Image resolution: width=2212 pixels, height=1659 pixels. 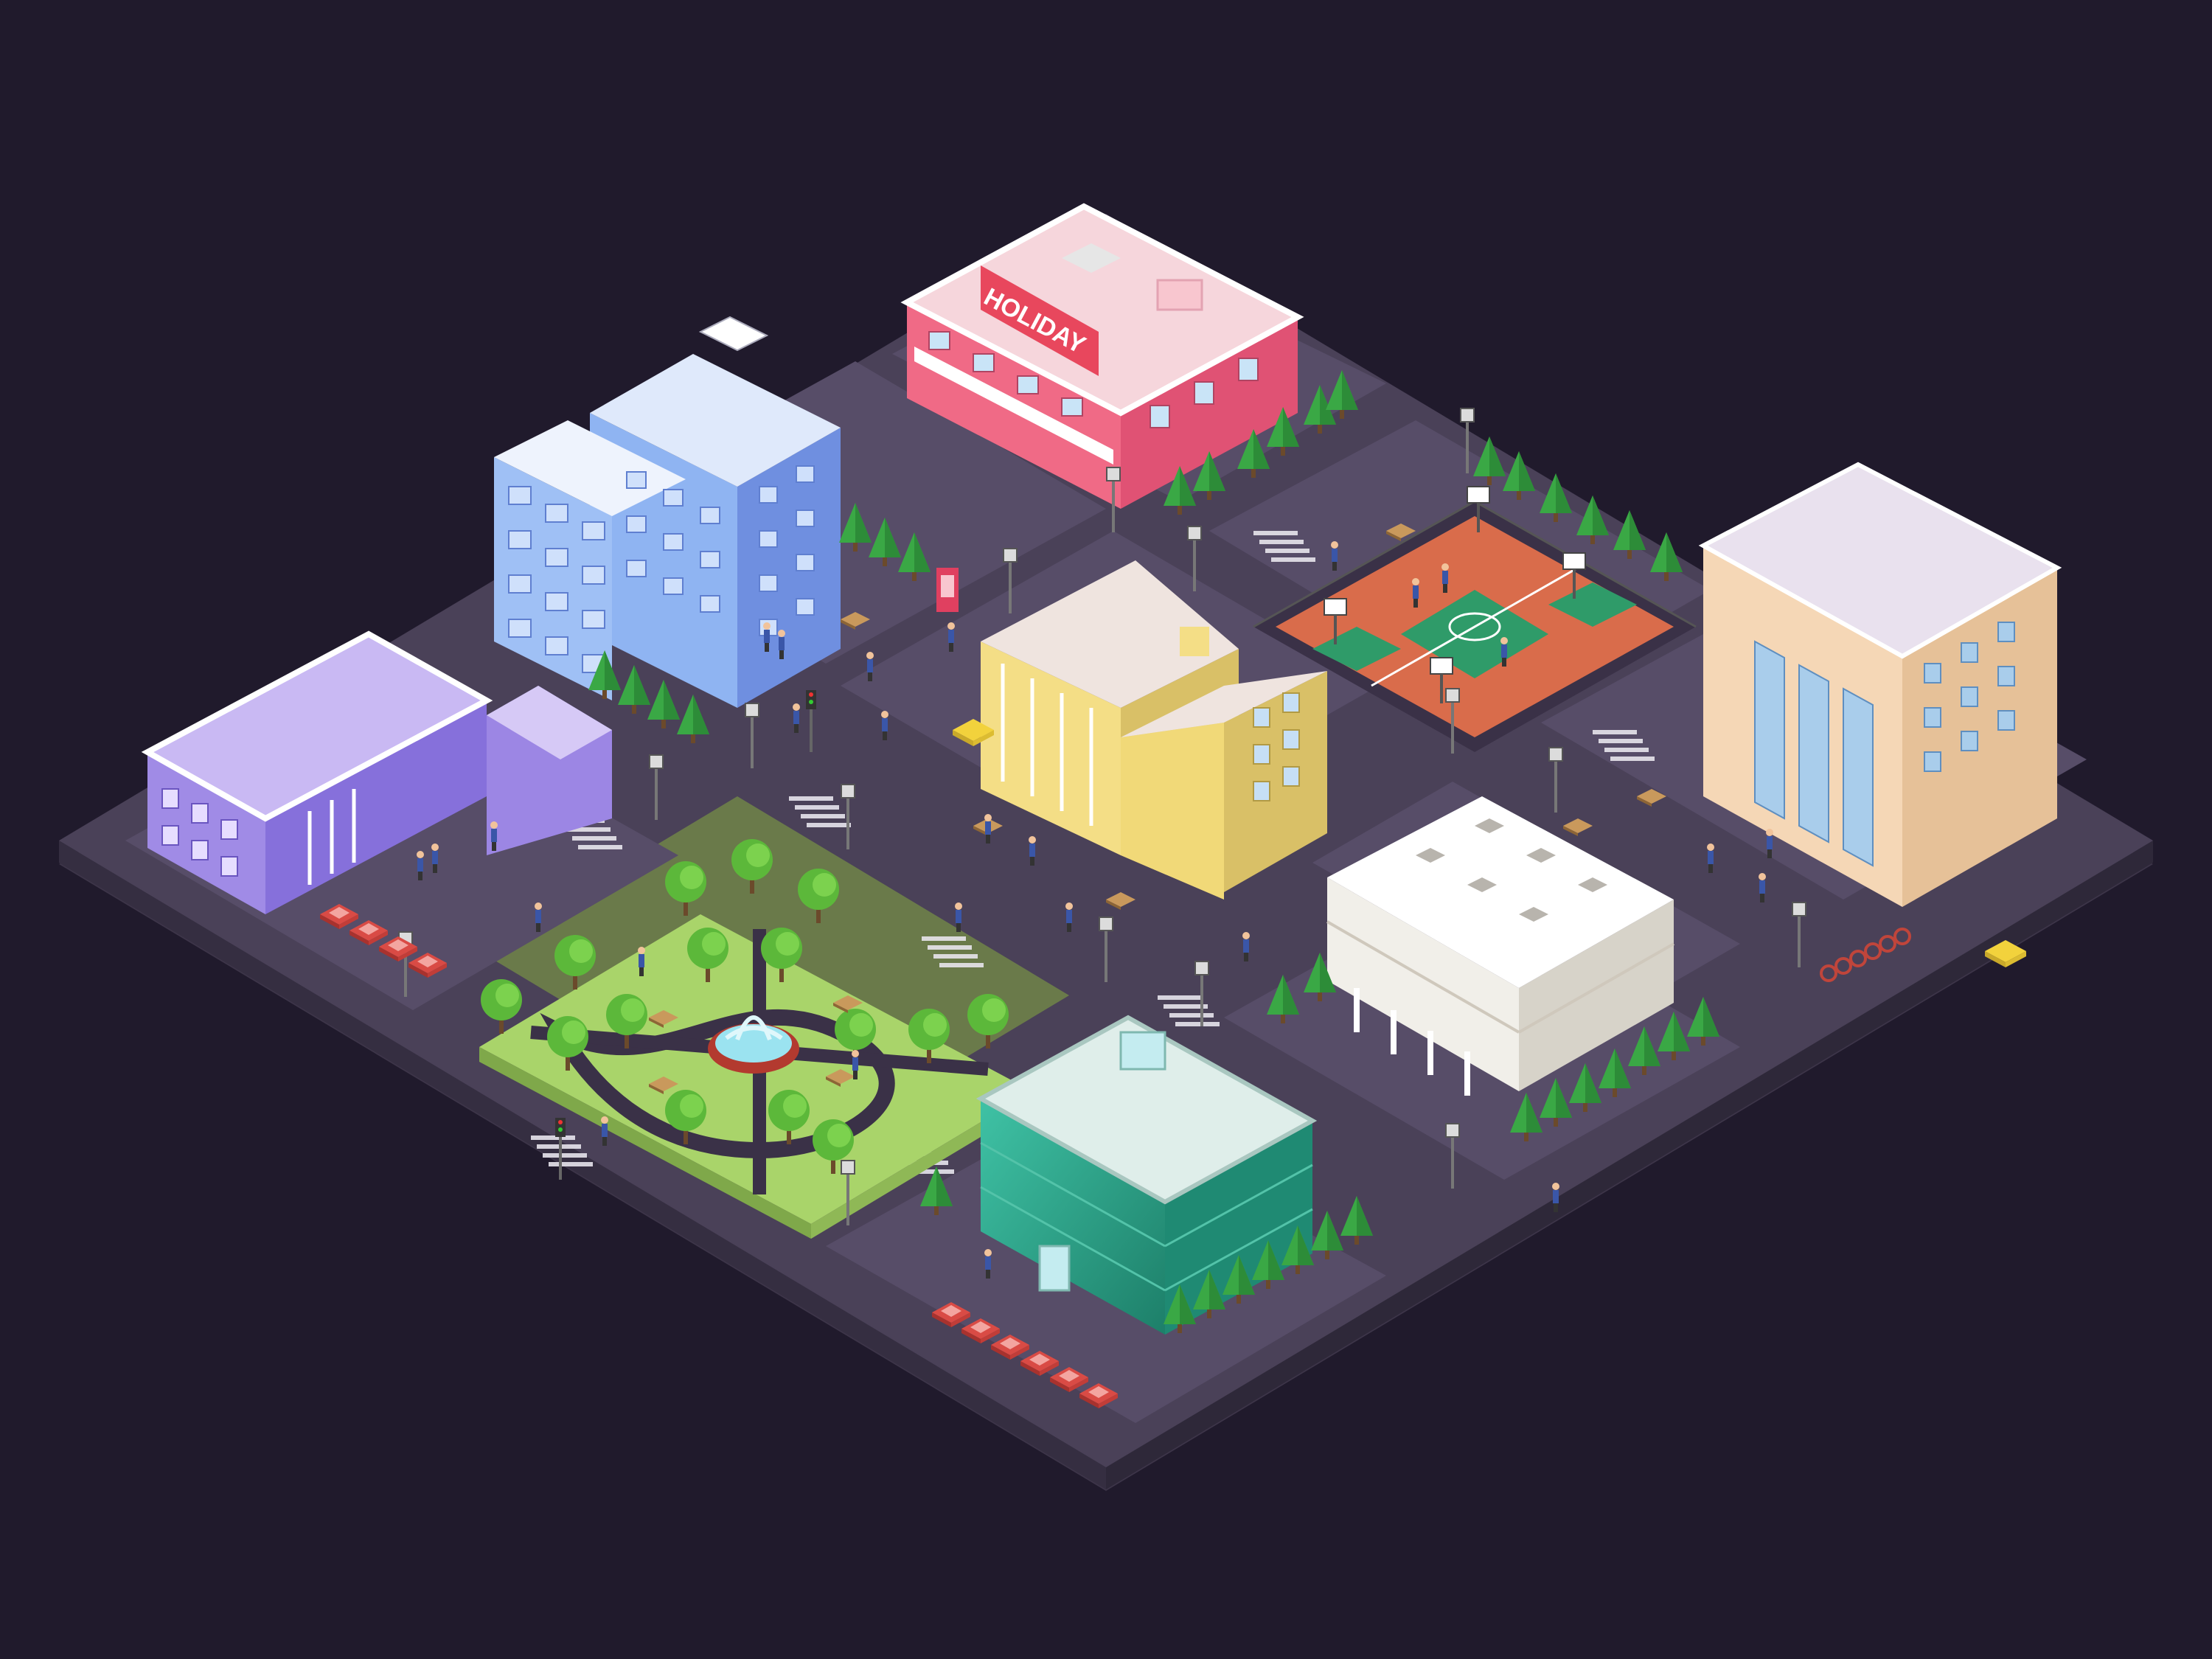 What do you see at coordinates (947, 590) in the screenshot?
I see `phone-booth-icon` at bounding box center [947, 590].